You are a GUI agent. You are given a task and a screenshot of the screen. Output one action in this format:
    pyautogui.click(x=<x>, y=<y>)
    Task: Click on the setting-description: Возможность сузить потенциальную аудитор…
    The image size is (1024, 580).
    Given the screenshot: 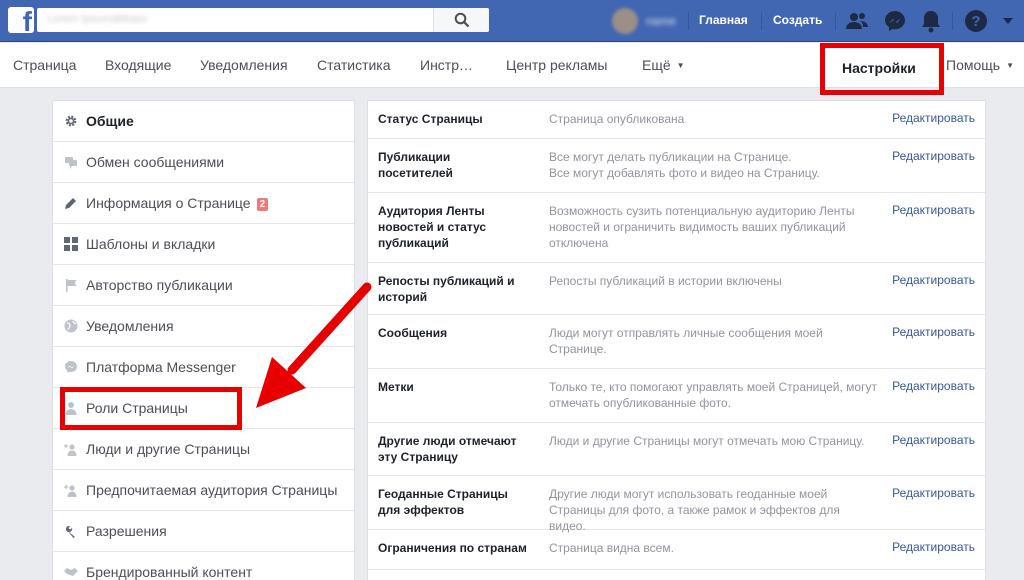 What is the action you would take?
    pyautogui.click(x=702, y=227)
    